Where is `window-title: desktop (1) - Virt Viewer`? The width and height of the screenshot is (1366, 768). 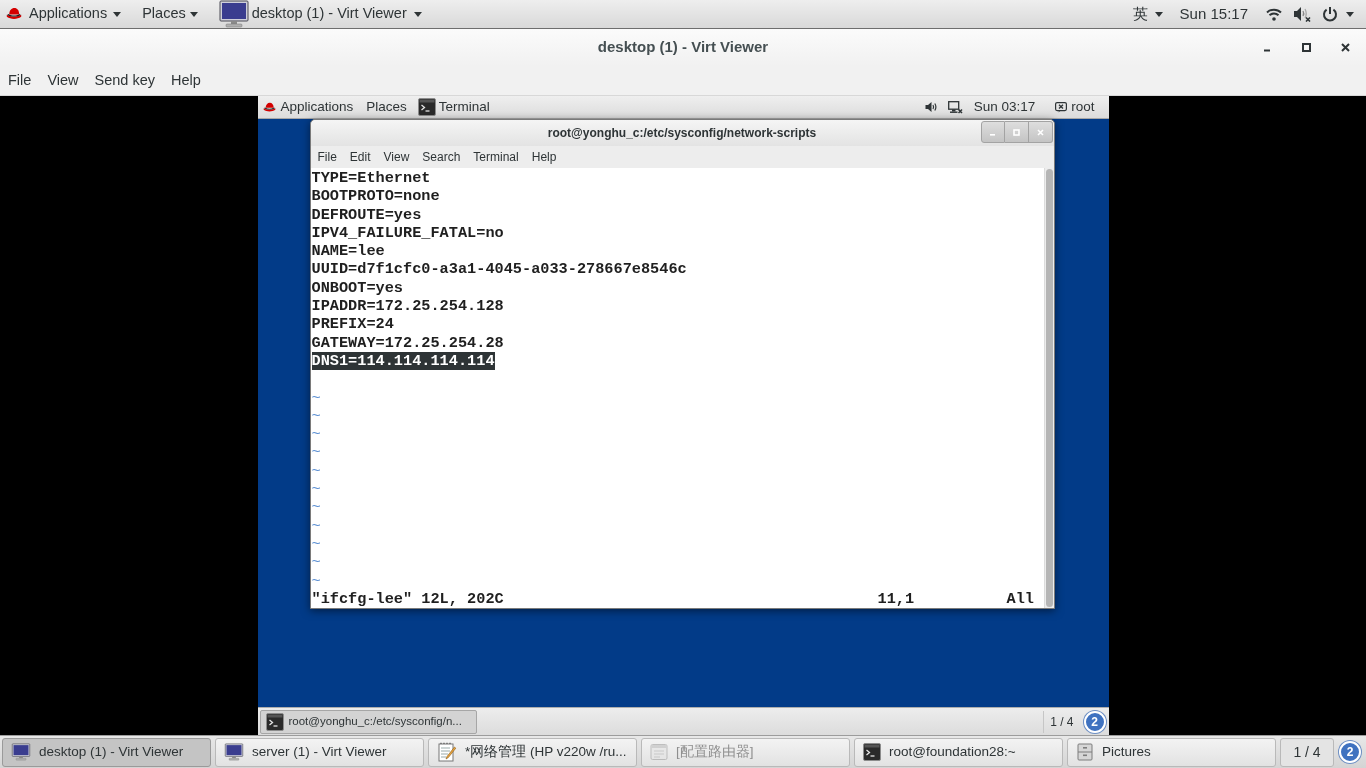 window-title: desktop (1) - Virt Viewer is located at coordinates (683, 47).